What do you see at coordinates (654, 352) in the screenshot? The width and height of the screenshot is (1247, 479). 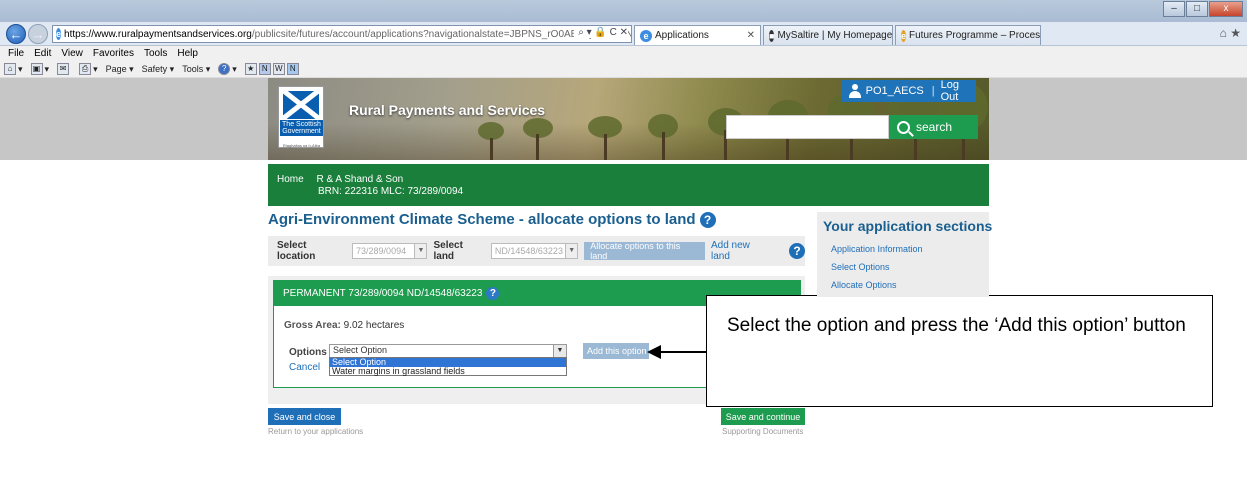 I see `annotation-arrow-head` at bounding box center [654, 352].